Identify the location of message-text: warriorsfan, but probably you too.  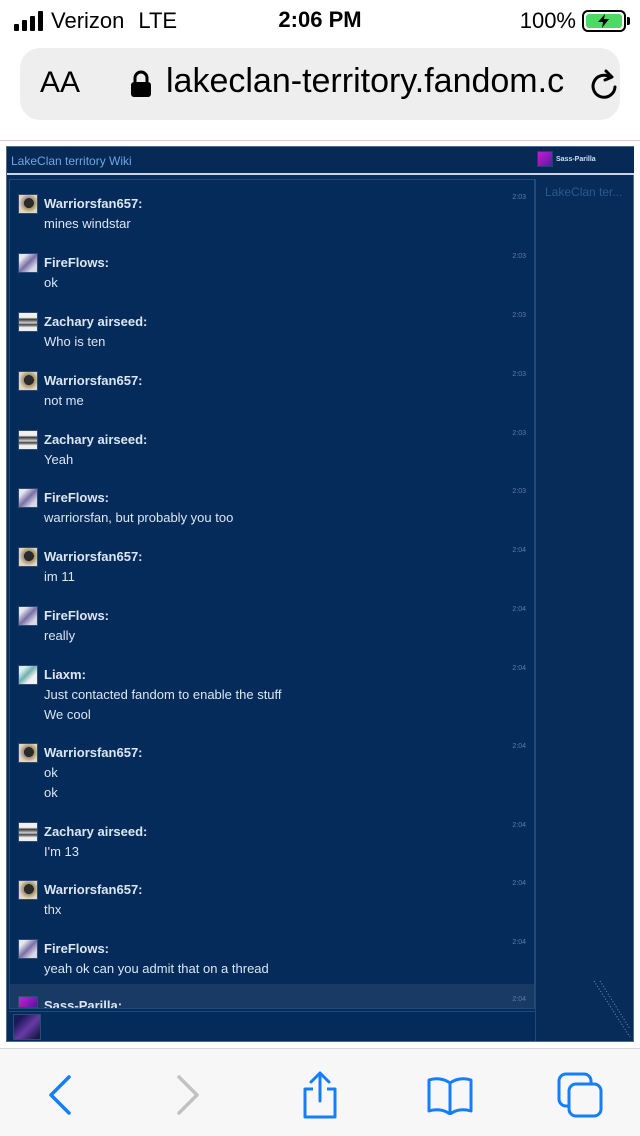
(139, 517).